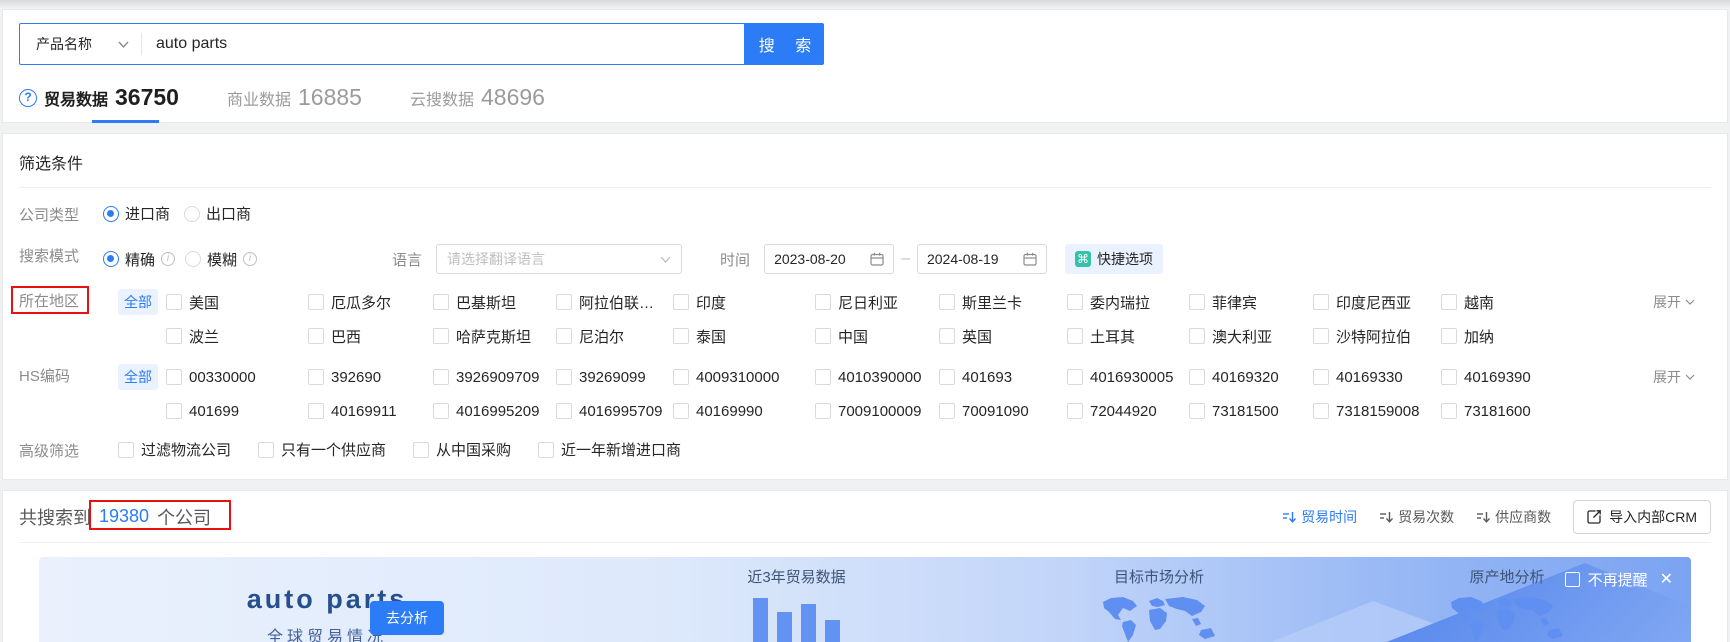  What do you see at coordinates (877, 302) in the screenshot?
I see `checkbox-item: 尼日利亚` at bounding box center [877, 302].